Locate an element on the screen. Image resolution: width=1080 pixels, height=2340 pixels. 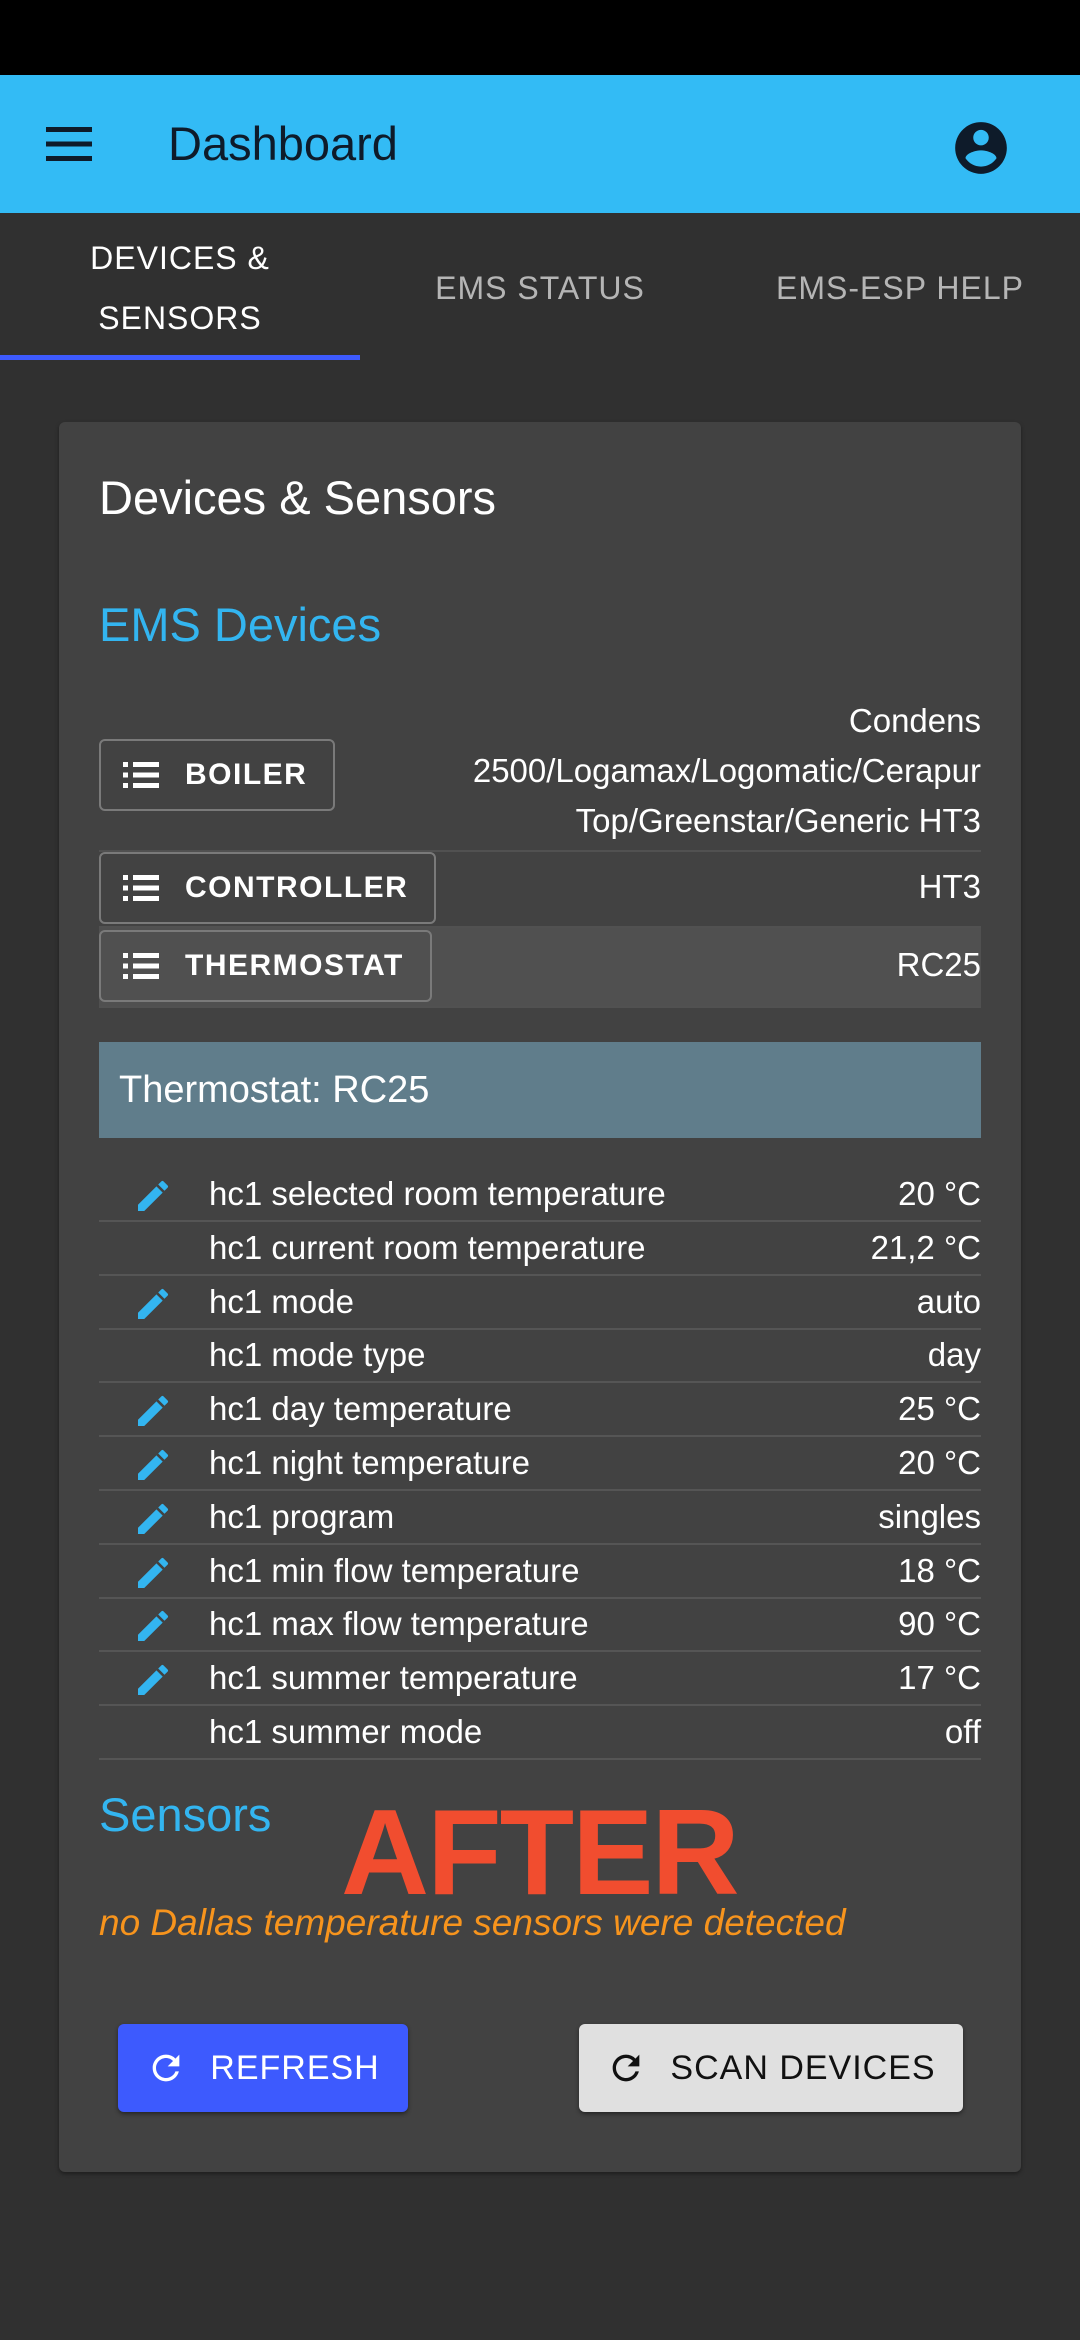
parameter-value: day is located at coordinates (954, 1355).